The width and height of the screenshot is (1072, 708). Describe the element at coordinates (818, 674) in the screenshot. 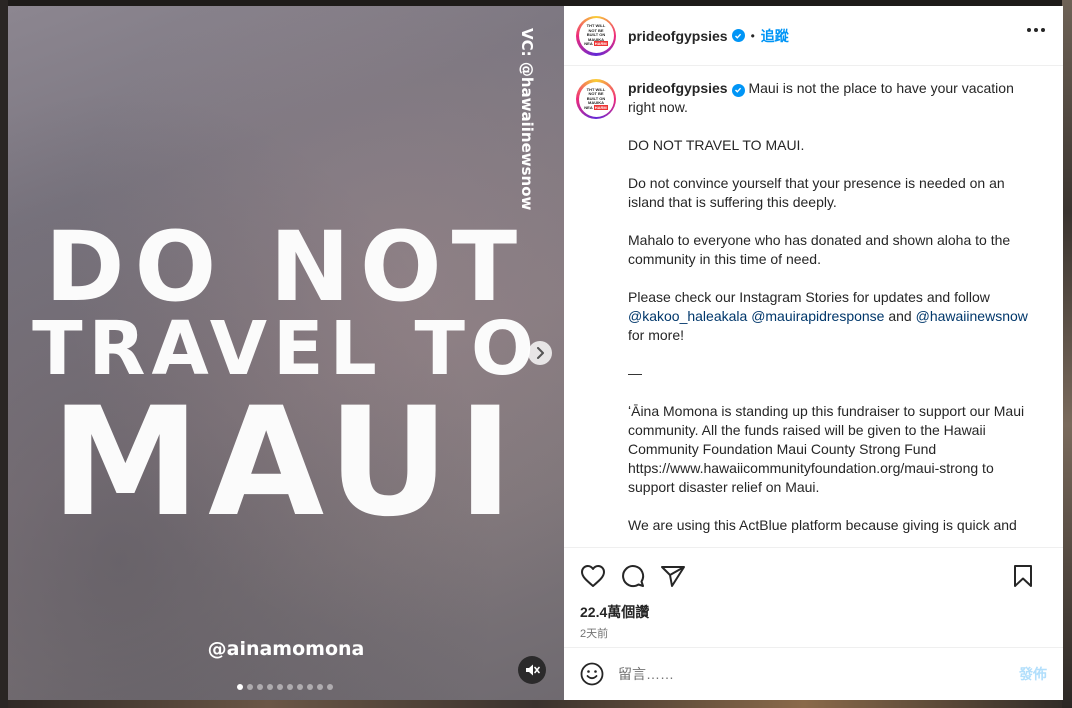

I see `comment-input` at that location.